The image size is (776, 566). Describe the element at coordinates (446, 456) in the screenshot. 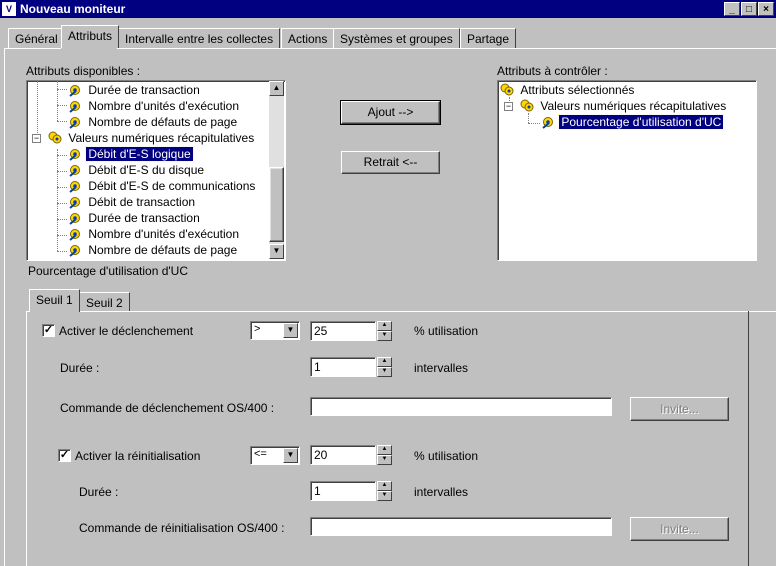

I see `reset-unit: % utilisation` at that location.